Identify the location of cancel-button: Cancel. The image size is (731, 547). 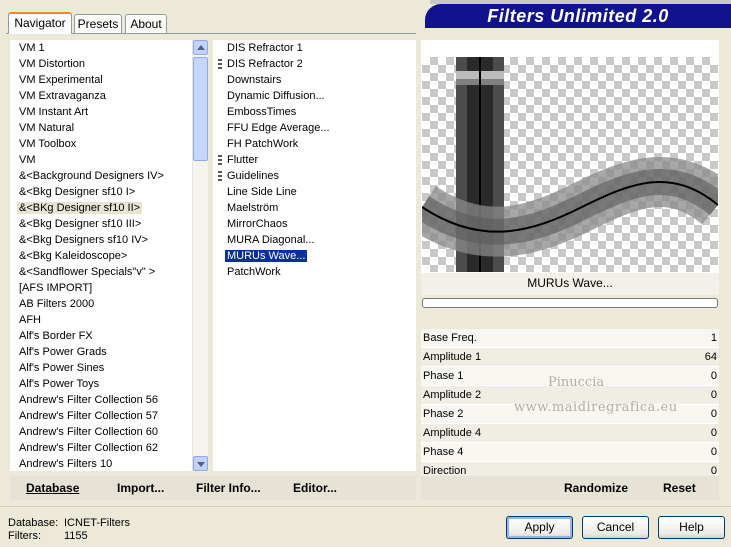
(615, 527).